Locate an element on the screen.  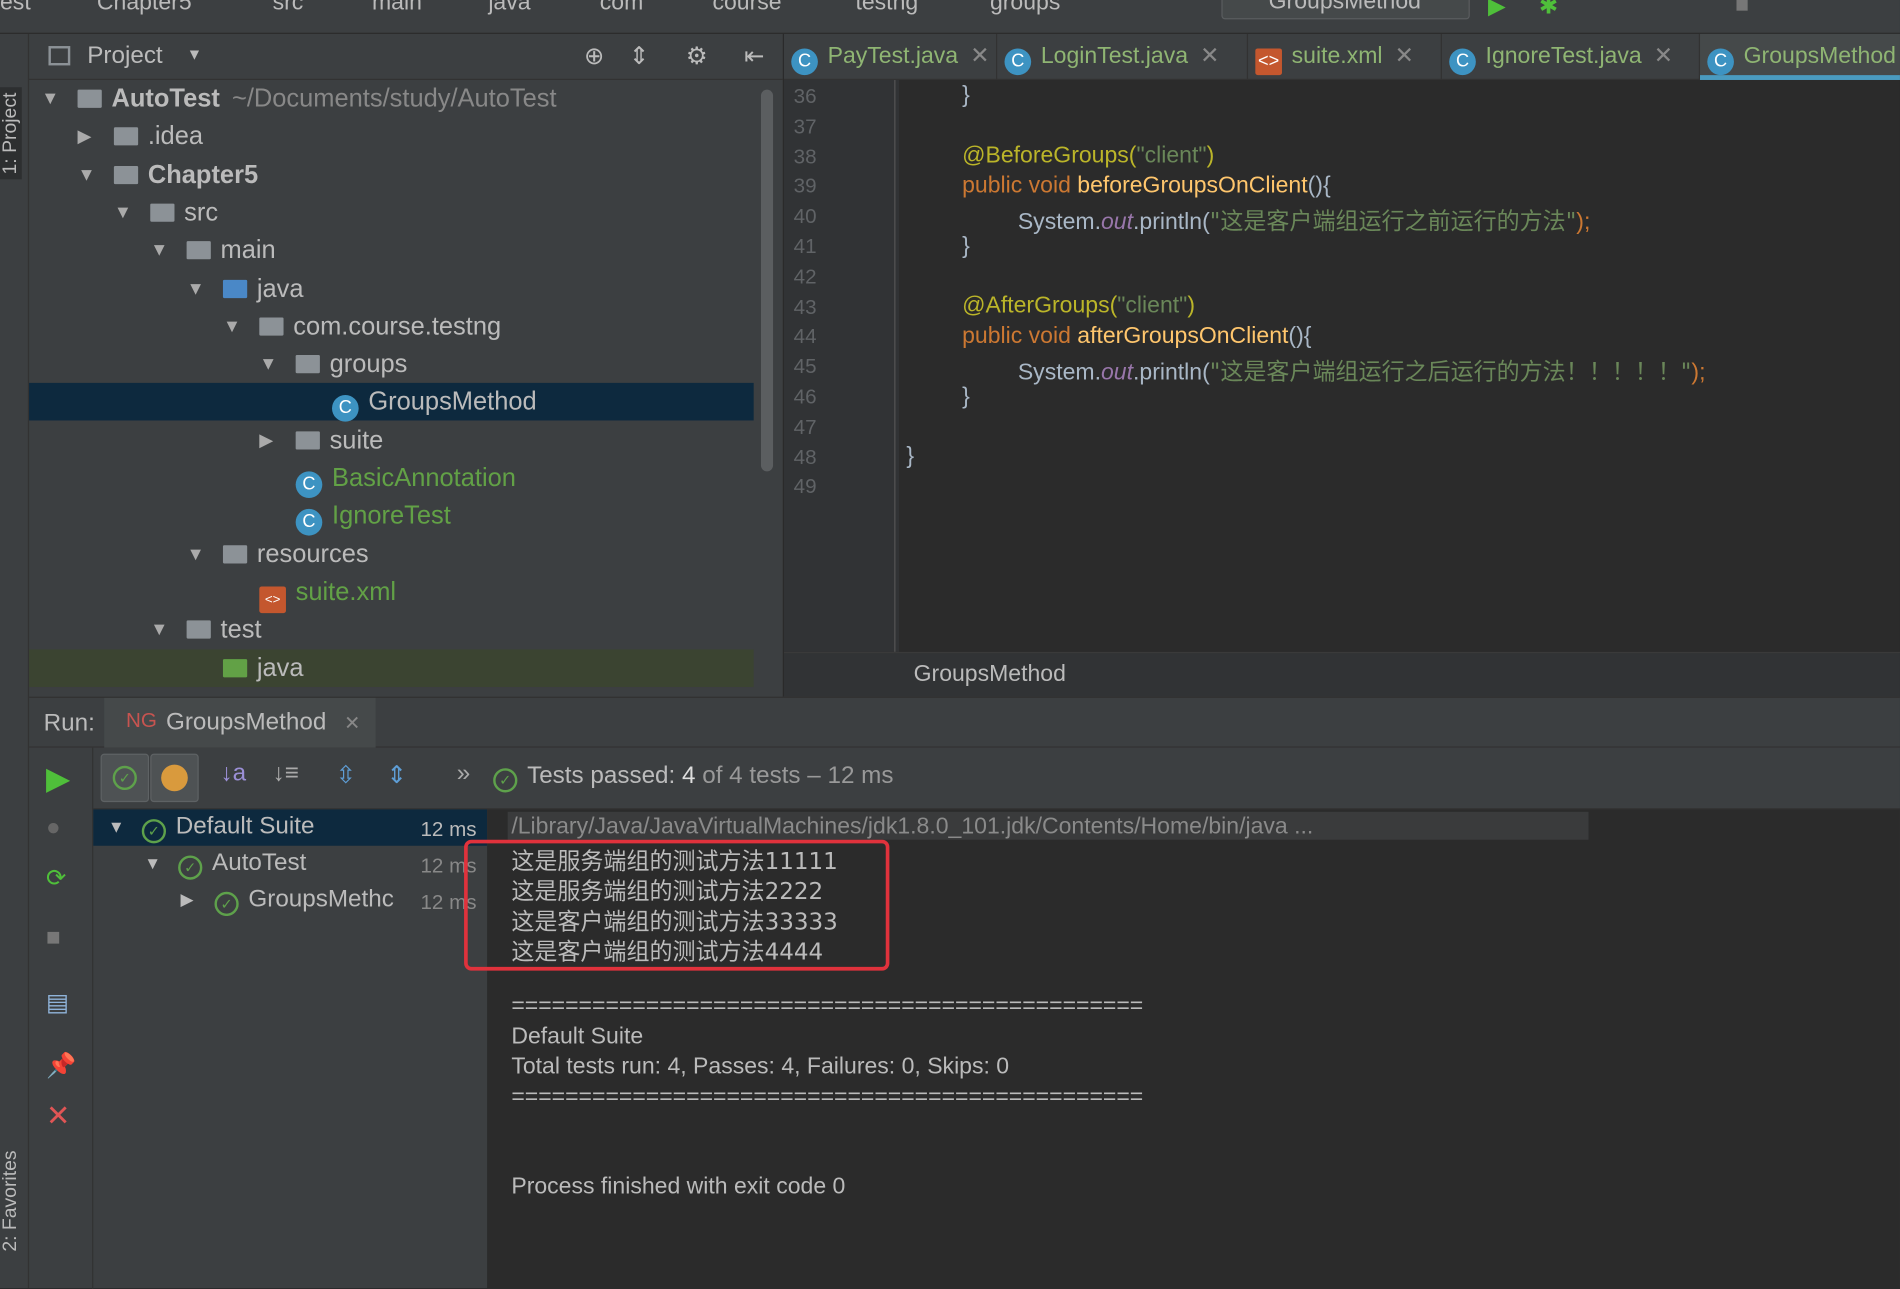
breadcrumb-item: main is located at coordinates (397, 8).